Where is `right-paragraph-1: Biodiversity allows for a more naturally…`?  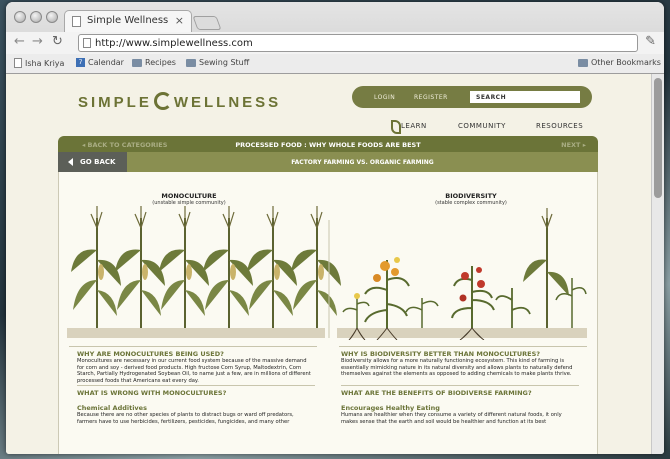
right-paragraph-1: Biodiversity allows for a more naturally… is located at coordinates (457, 368).